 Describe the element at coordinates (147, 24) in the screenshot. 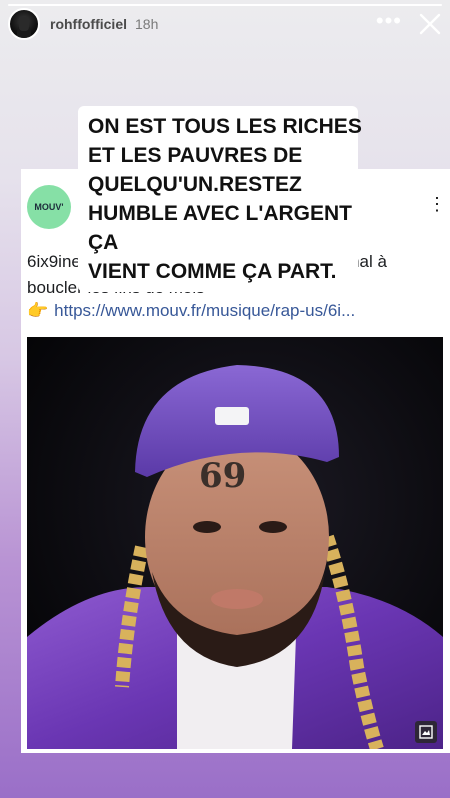

I see `story-time: 18h` at that location.